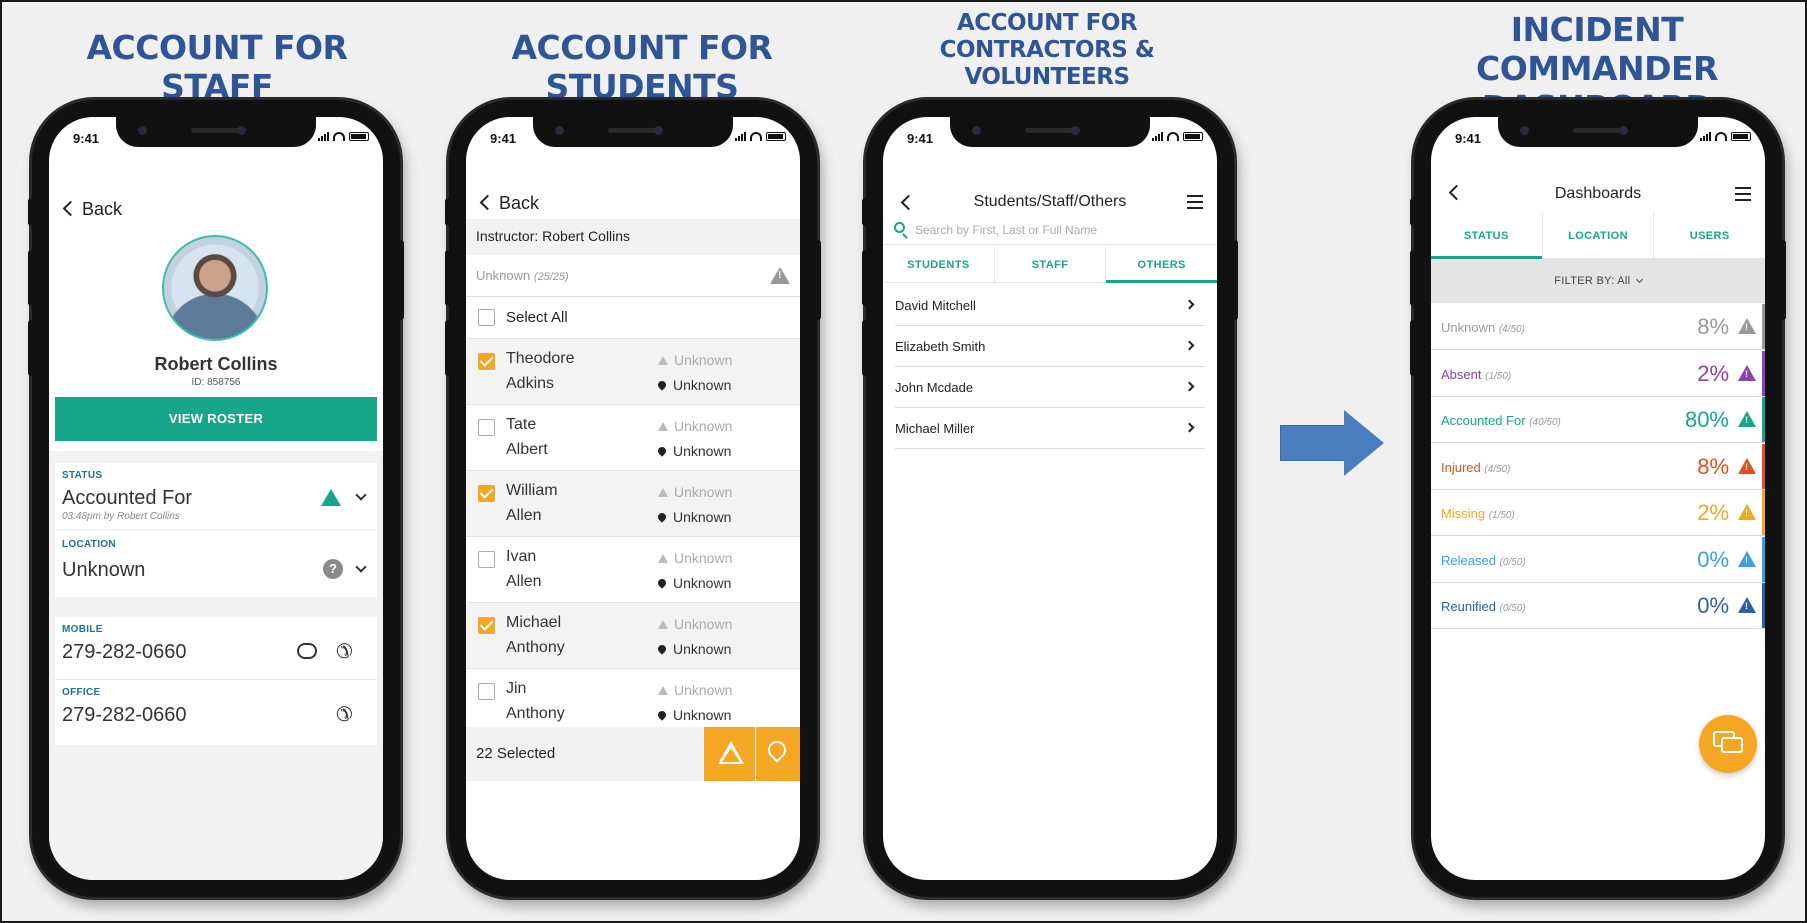  I want to click on student-row: Michael Anthony Unknown Unknown, so click(633, 636).